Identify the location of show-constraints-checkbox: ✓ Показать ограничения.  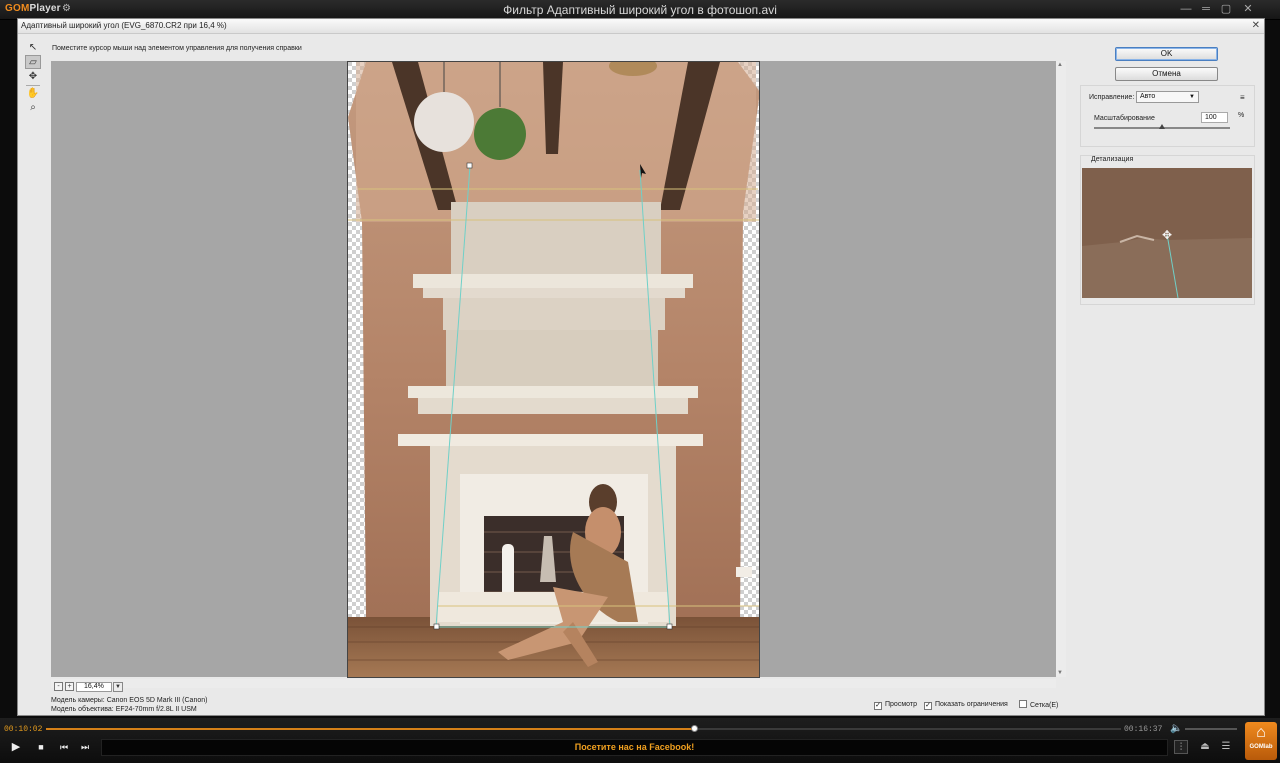
(966, 705).